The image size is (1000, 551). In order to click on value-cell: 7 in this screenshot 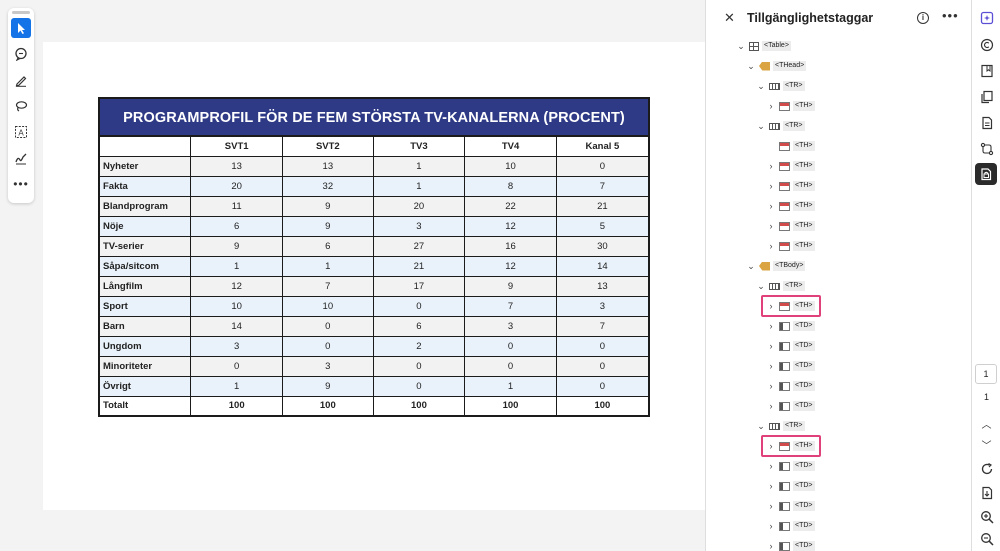, I will do `click(510, 306)`.